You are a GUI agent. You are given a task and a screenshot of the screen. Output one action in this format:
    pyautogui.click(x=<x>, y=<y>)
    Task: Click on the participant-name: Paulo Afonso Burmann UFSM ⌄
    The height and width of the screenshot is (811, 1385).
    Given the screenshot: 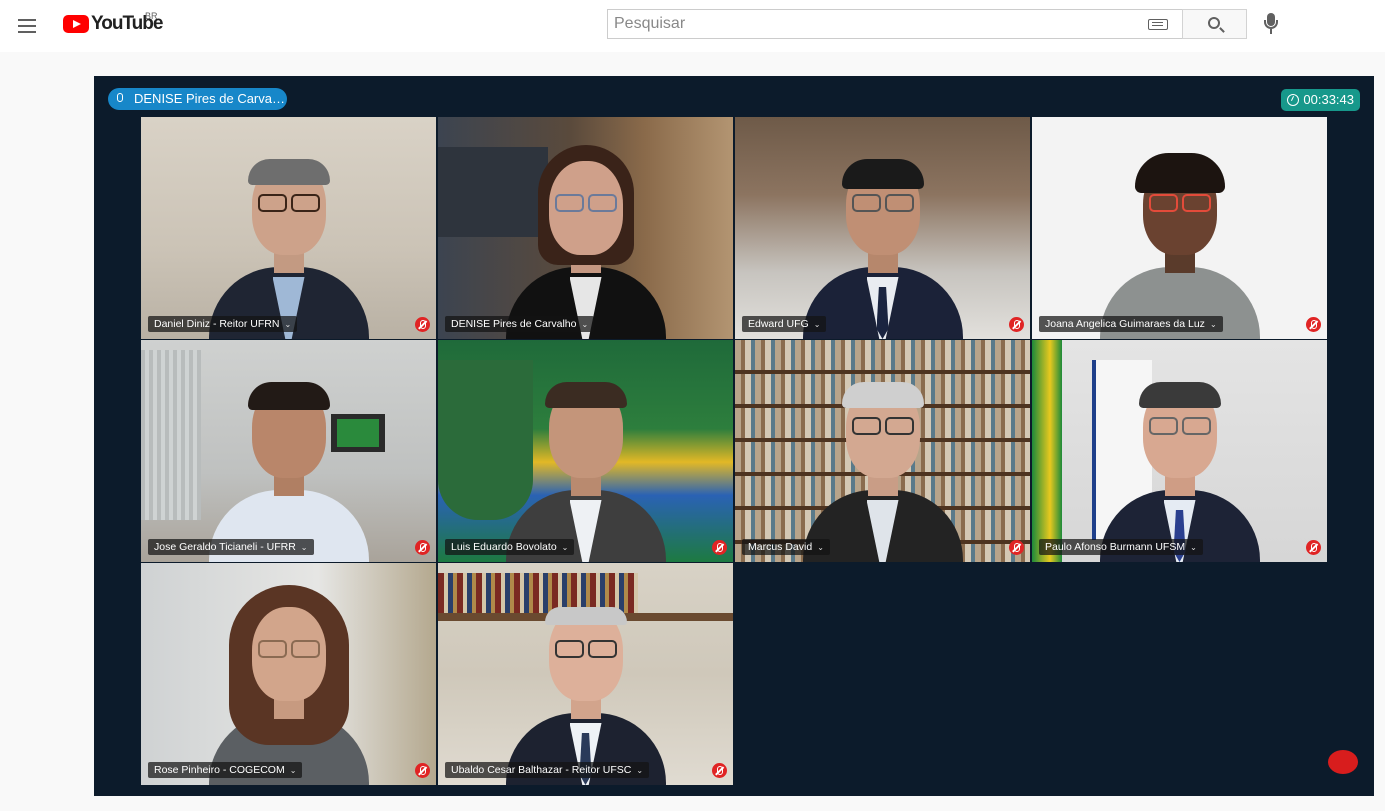 What is the action you would take?
    pyautogui.click(x=1121, y=547)
    